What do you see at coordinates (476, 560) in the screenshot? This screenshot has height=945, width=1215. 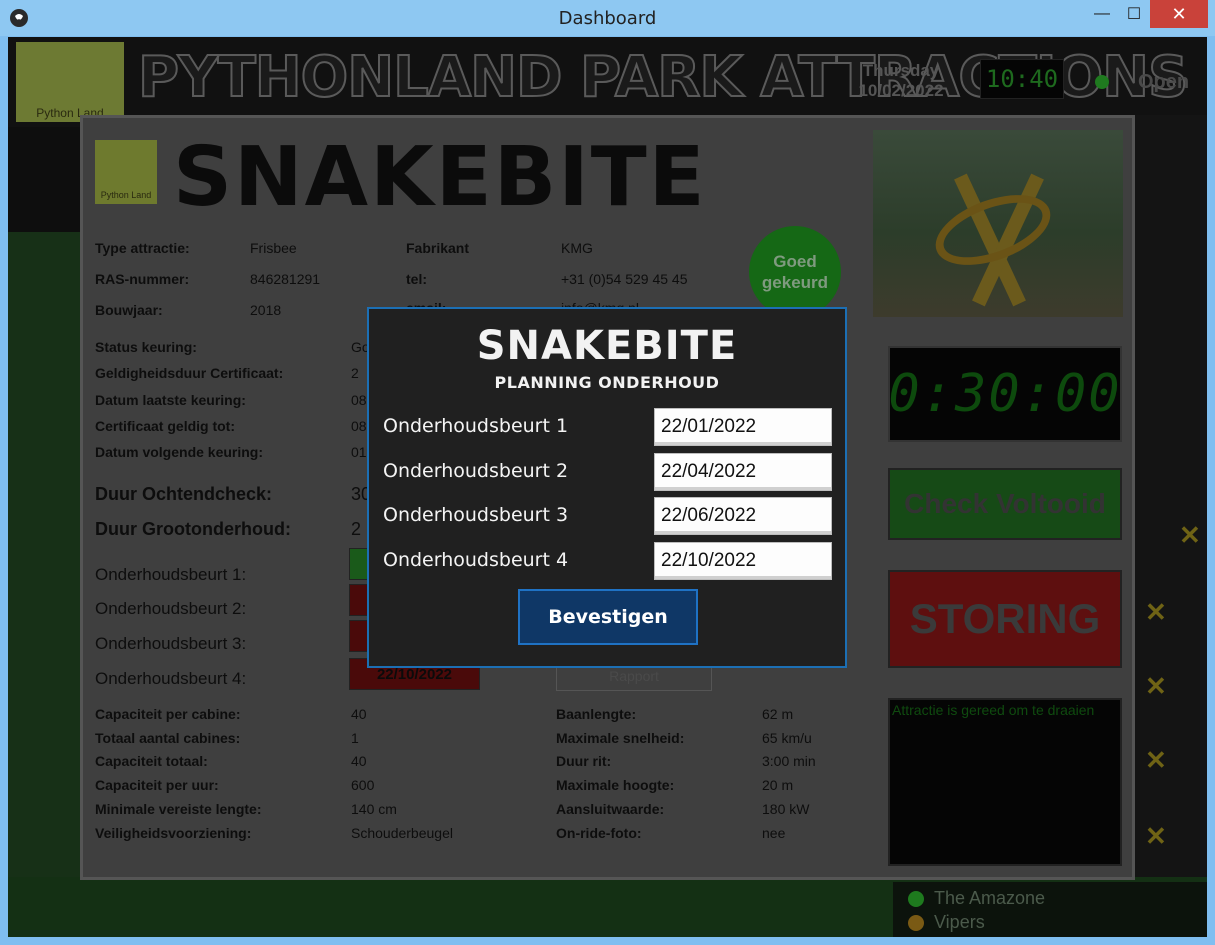 I see `maintenance-4-label: Onderhoudsbeurt 4` at bounding box center [476, 560].